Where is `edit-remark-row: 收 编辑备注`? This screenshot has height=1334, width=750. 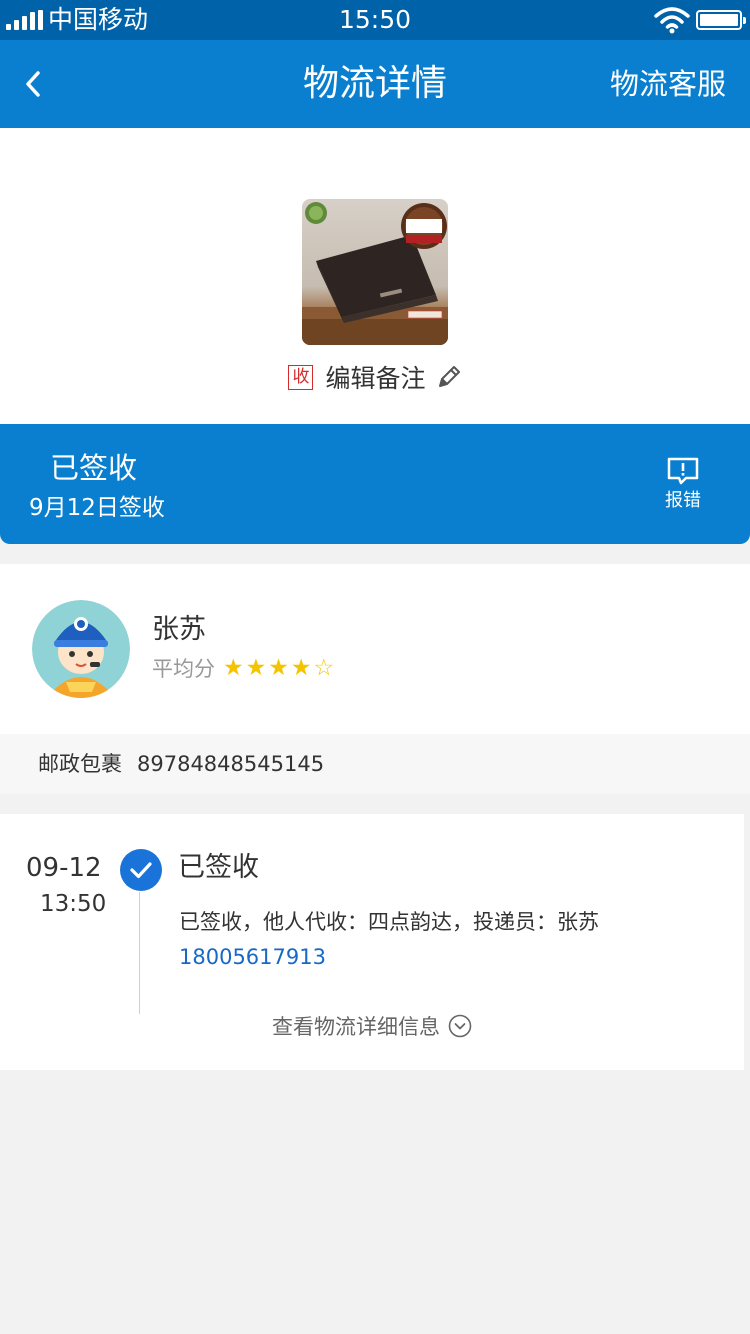 edit-remark-row: 收 编辑备注 is located at coordinates (375, 377).